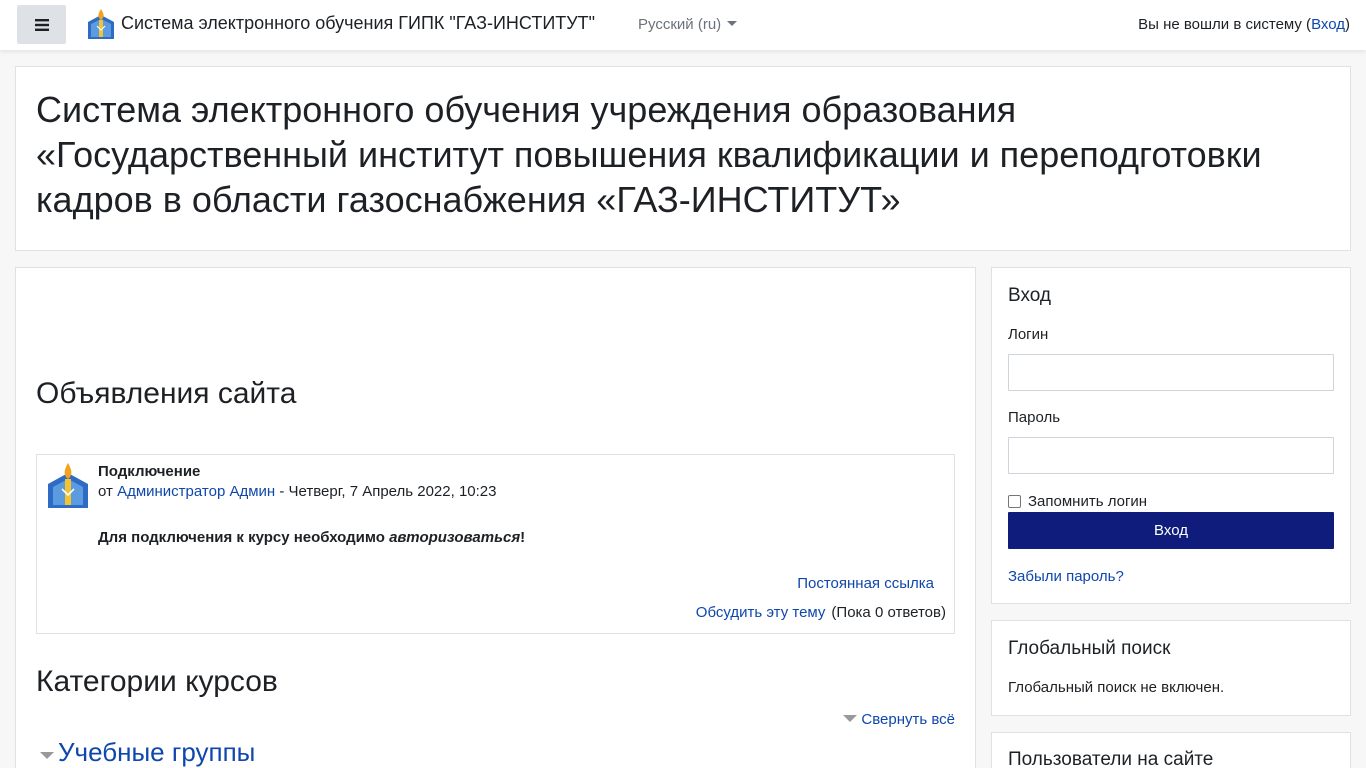 The image size is (1366, 768). I want to click on reply-count: (Пока 0 ответов), so click(888, 612).